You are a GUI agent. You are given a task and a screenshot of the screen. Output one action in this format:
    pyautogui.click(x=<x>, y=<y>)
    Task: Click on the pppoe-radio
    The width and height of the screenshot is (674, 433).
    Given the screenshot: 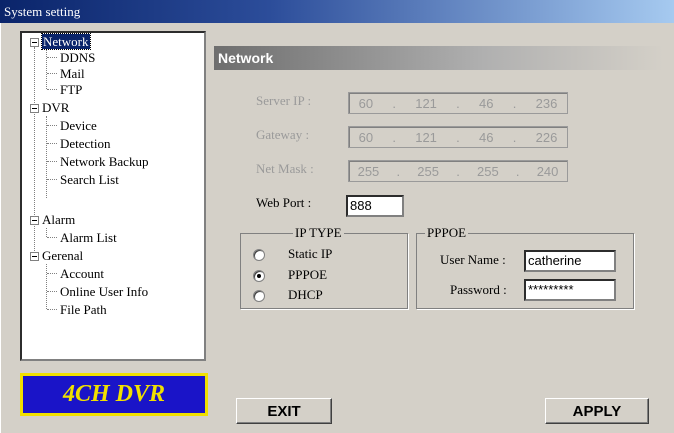 What is the action you would take?
    pyautogui.click(x=259, y=276)
    